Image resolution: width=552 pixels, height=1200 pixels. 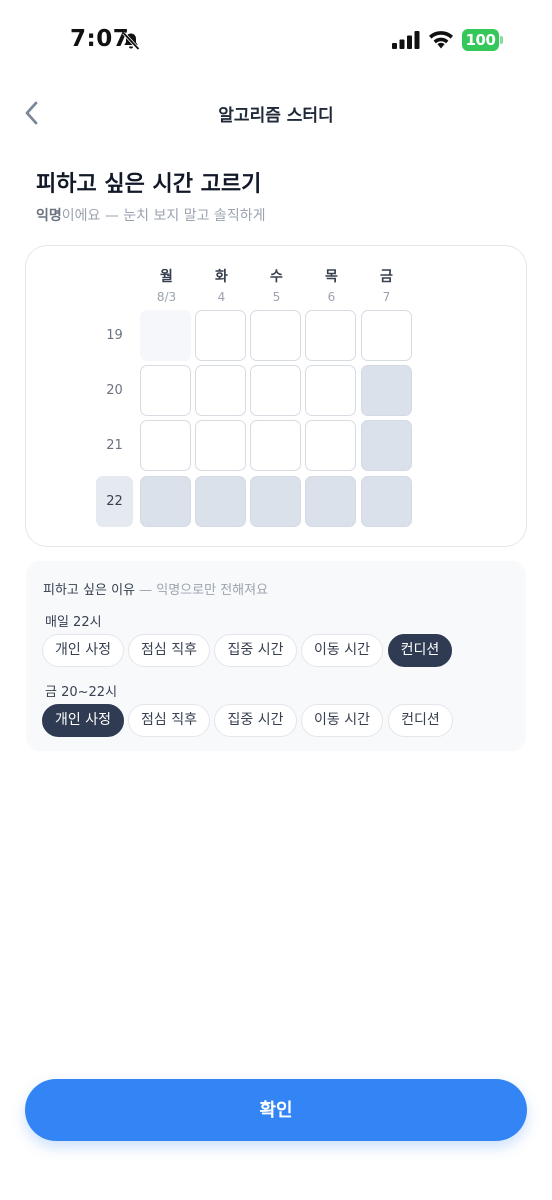 What do you see at coordinates (114, 445) in the screenshot?
I see `hour-label-21: 21` at bounding box center [114, 445].